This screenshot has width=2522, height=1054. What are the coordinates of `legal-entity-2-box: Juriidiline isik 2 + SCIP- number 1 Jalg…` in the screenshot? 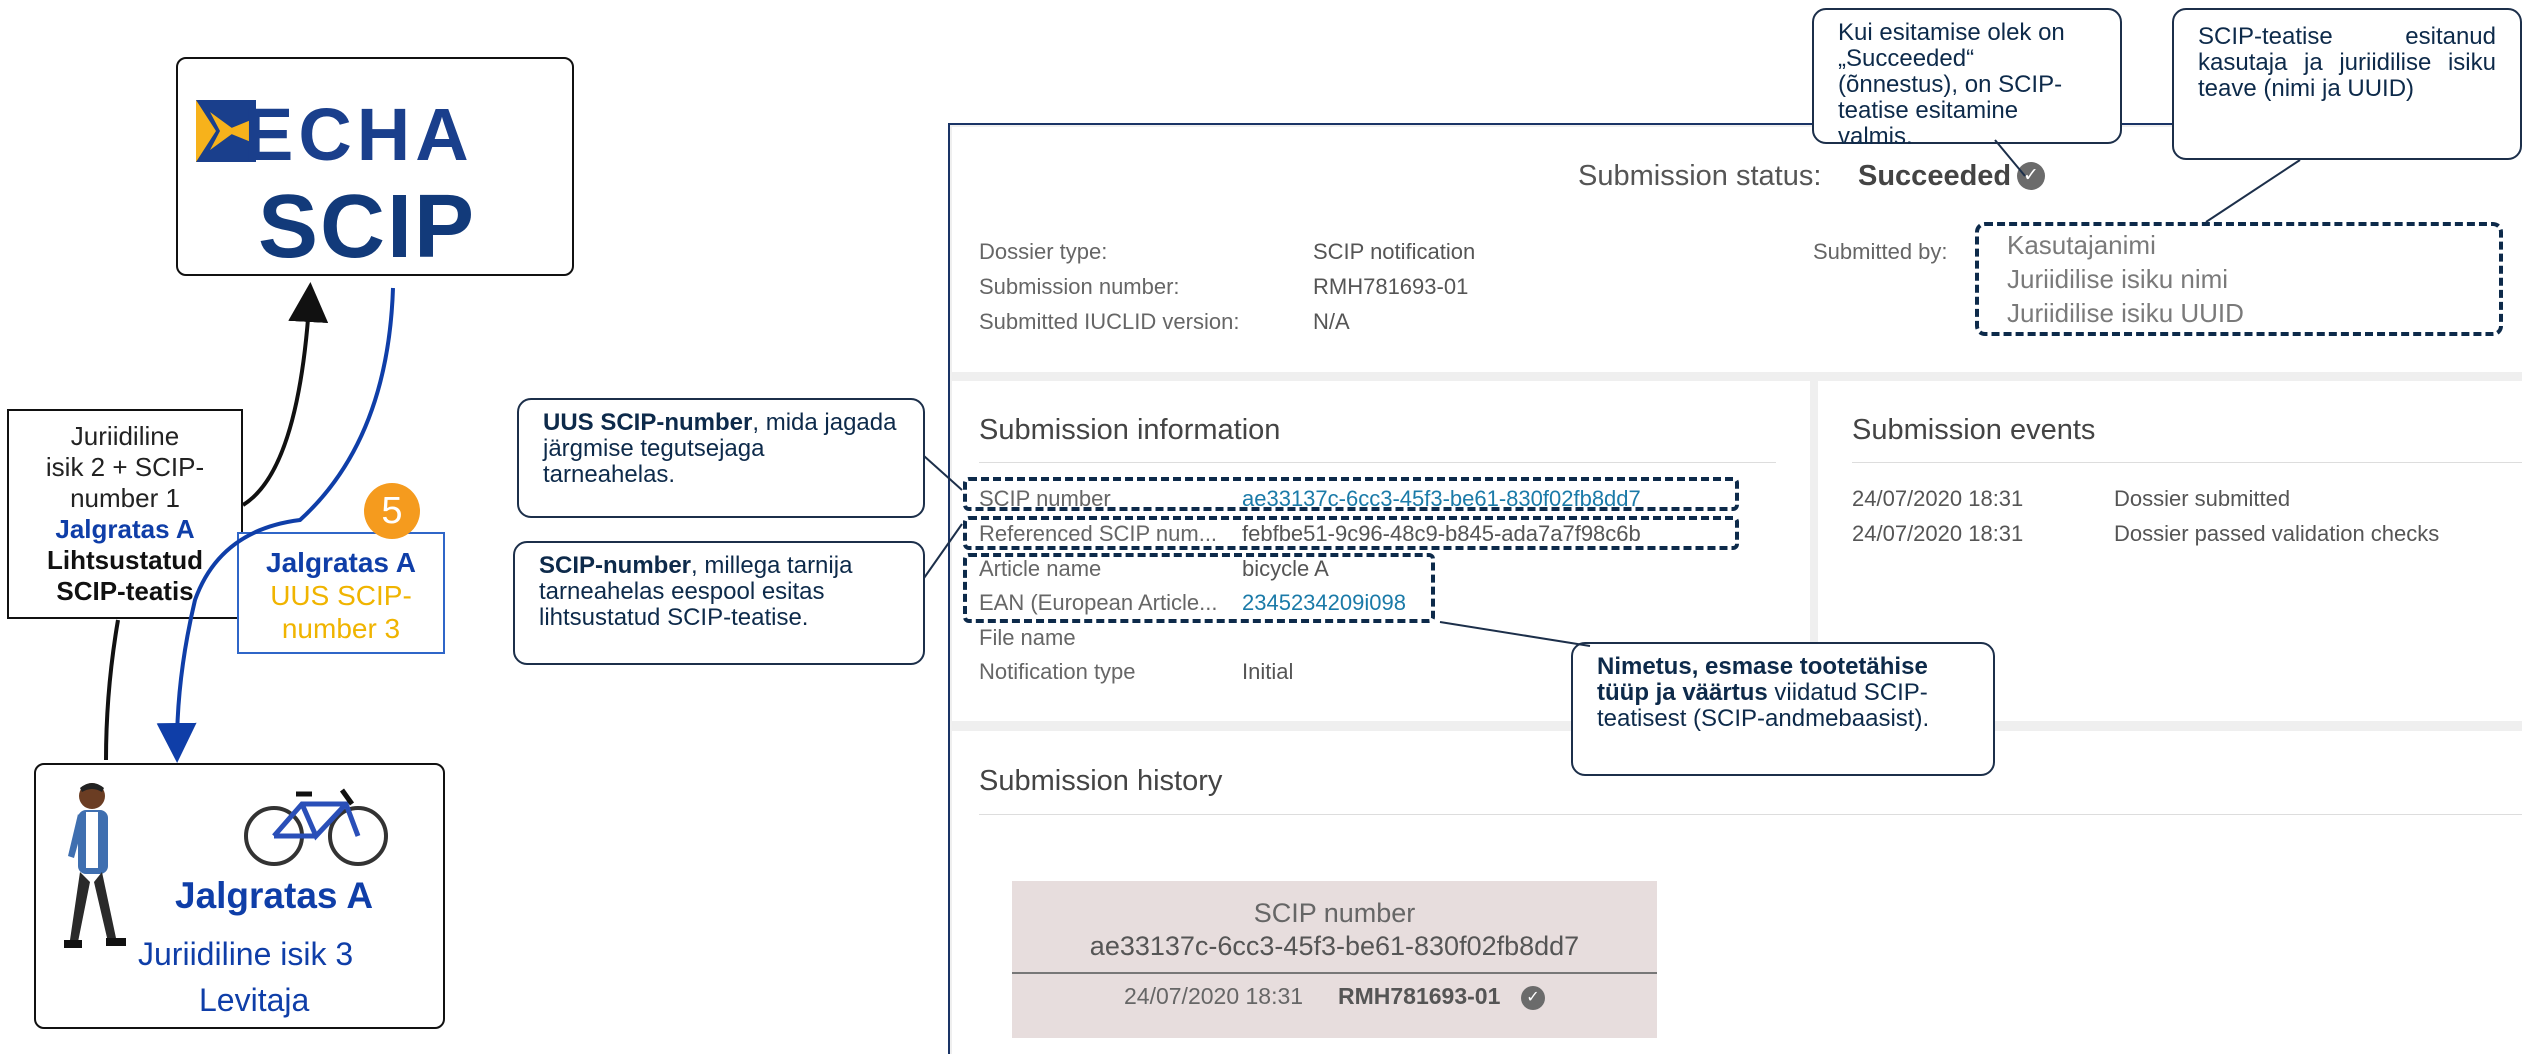 It's located at (125, 514).